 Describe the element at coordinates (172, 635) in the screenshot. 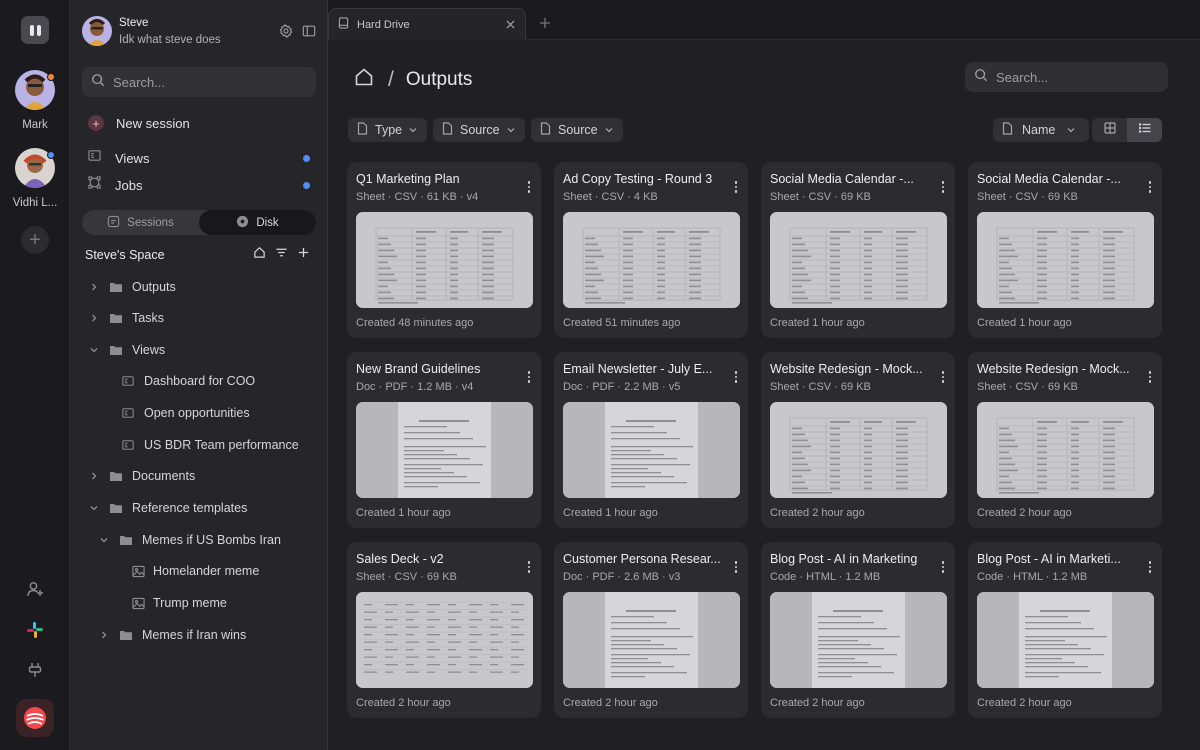

I see `tree-folder-memes-iran: Memes if Iran wins` at that location.